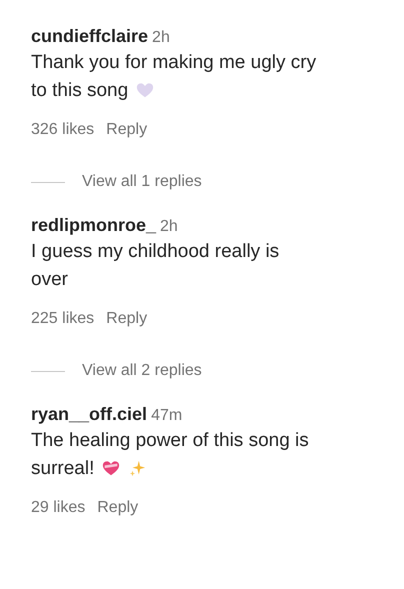 The image size is (404, 589). Describe the element at coordinates (166, 416) in the screenshot. I see `comment-time: 47m` at that location.